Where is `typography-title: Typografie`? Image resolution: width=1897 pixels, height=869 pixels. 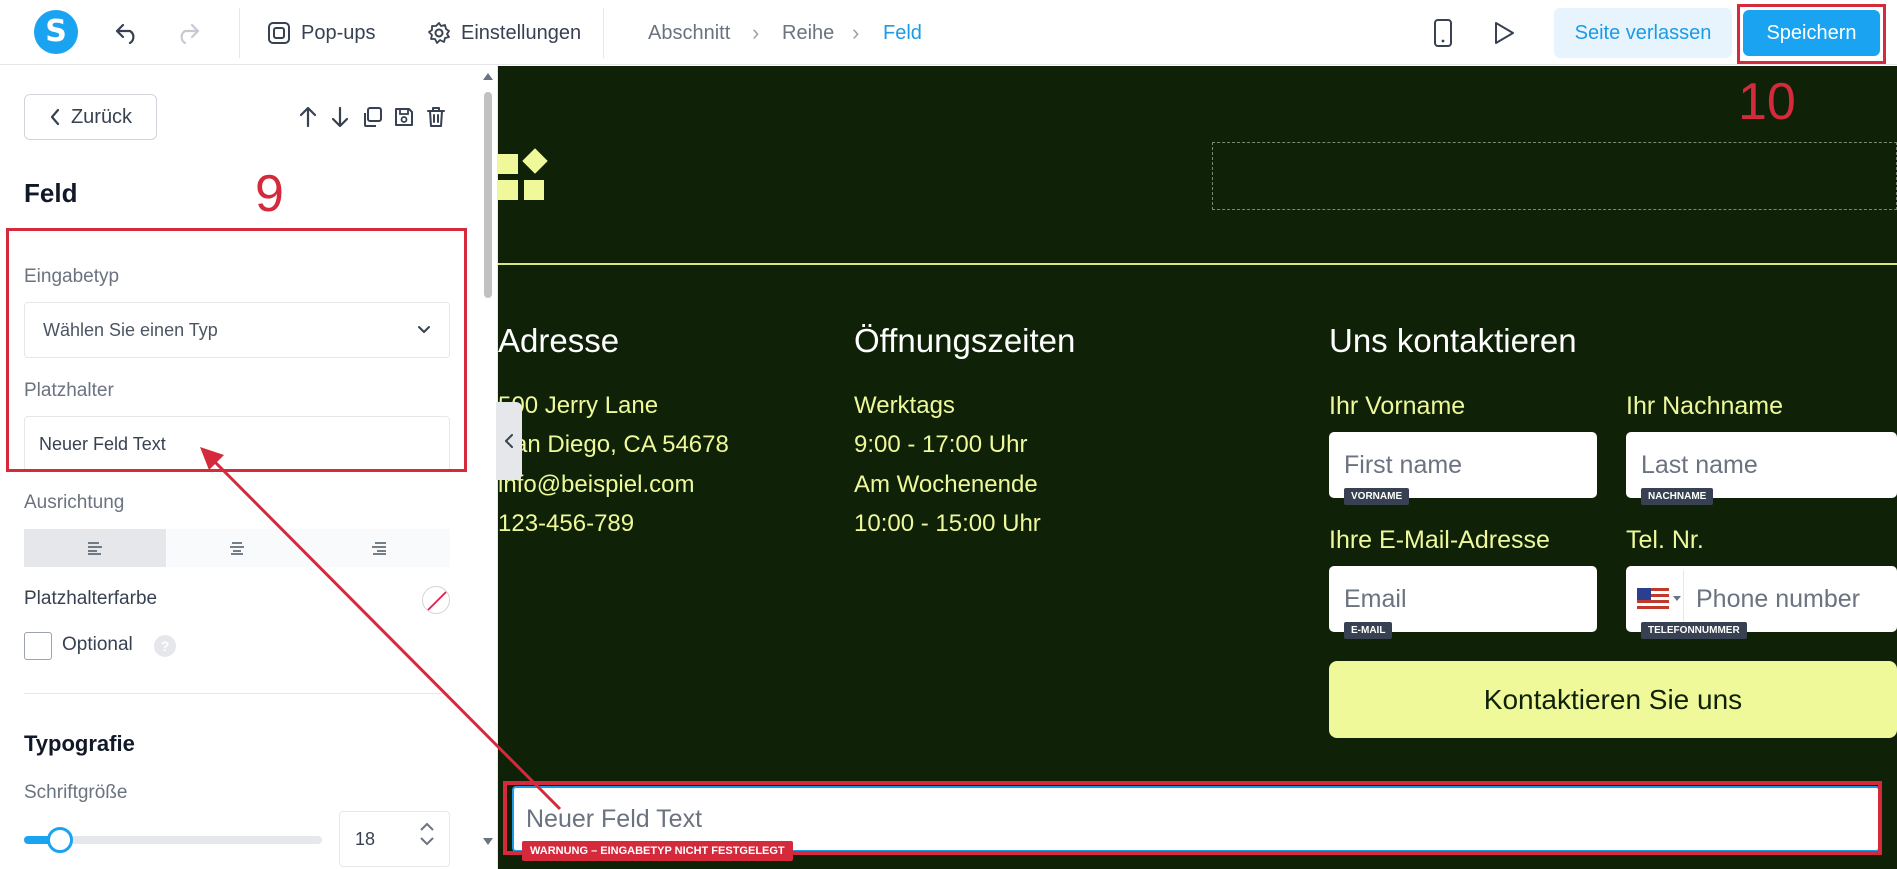
typography-title: Typografie is located at coordinates (79, 743).